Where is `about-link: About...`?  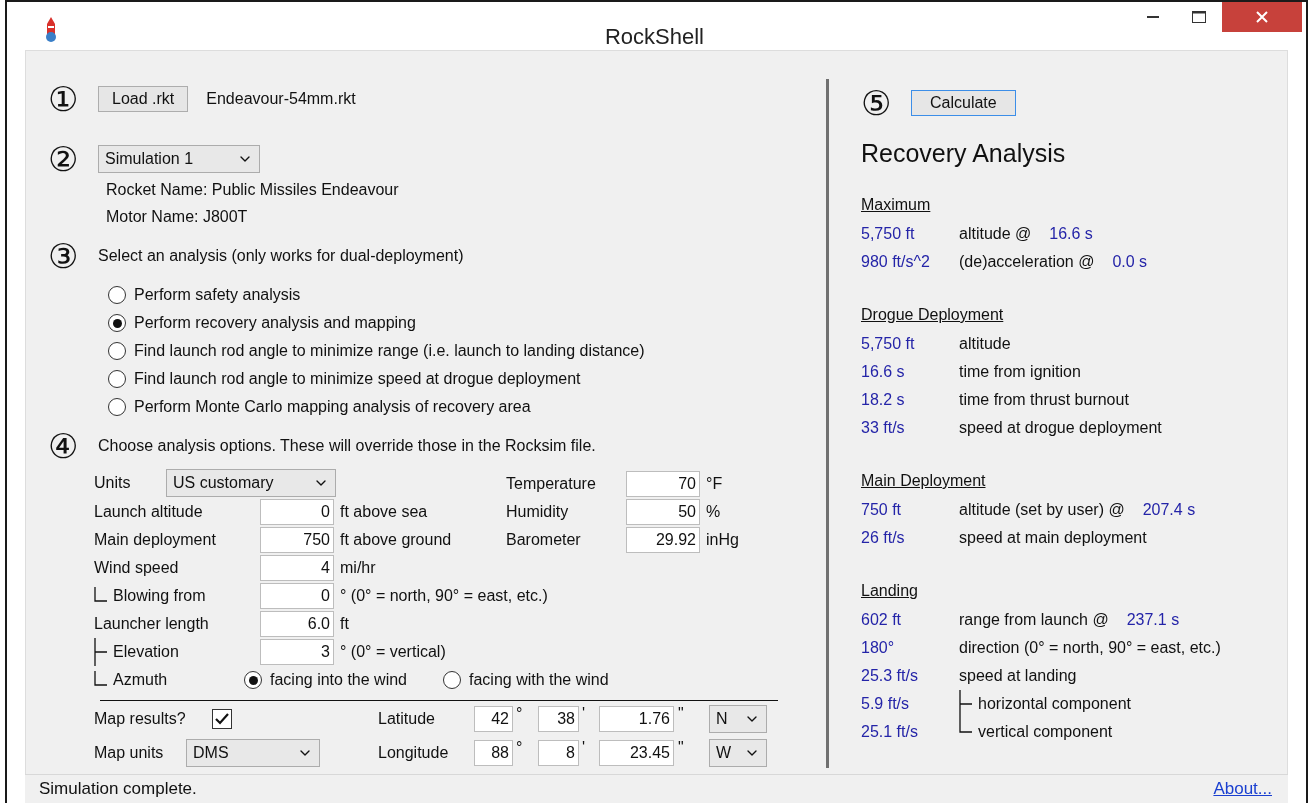 about-link: About... is located at coordinates (1242, 789).